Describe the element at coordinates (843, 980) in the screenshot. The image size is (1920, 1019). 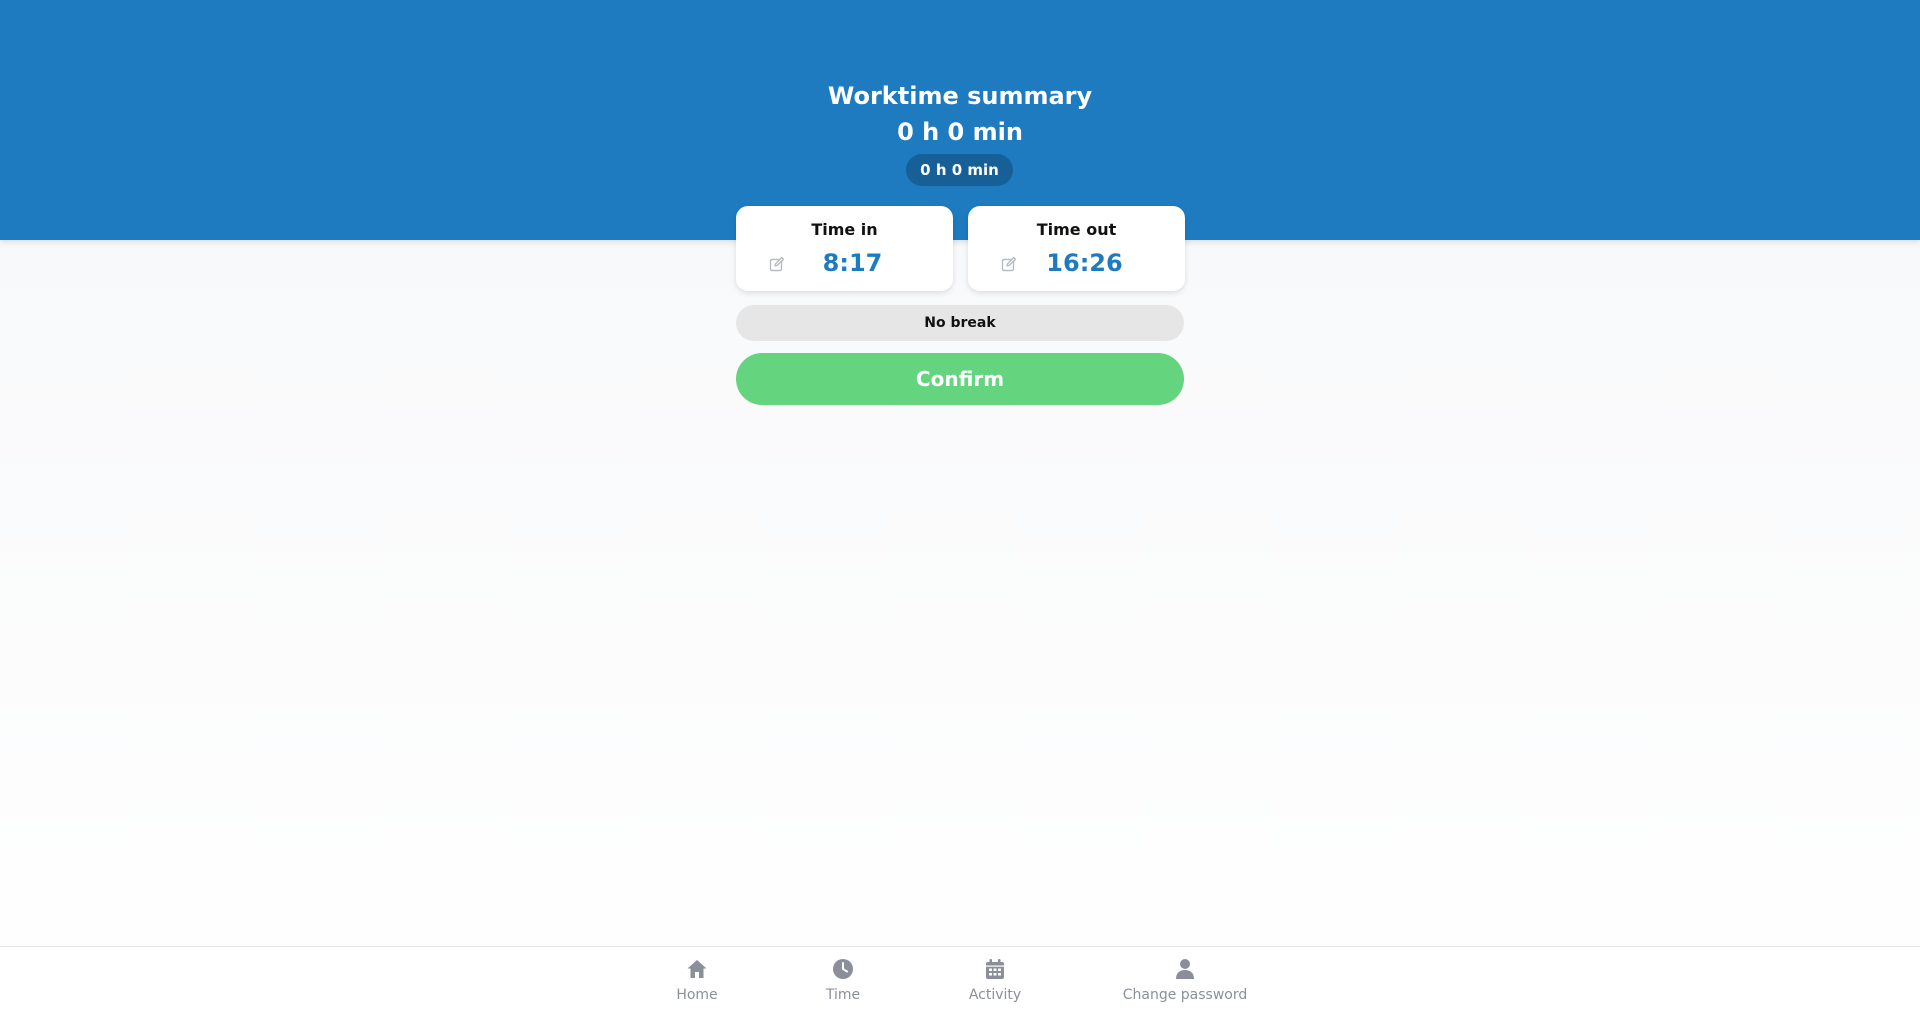
I see `nav-item-time: Time` at that location.